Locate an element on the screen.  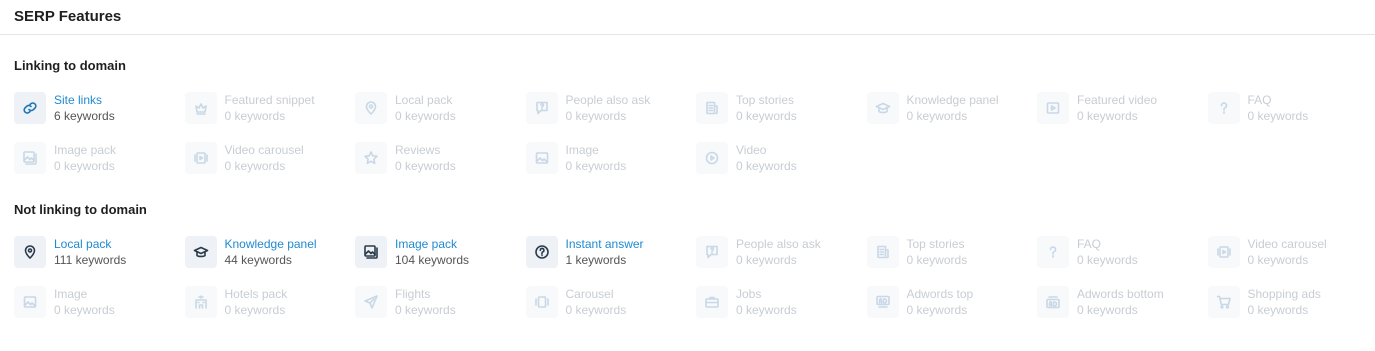
header: SERP Features is located at coordinates (687, 17).